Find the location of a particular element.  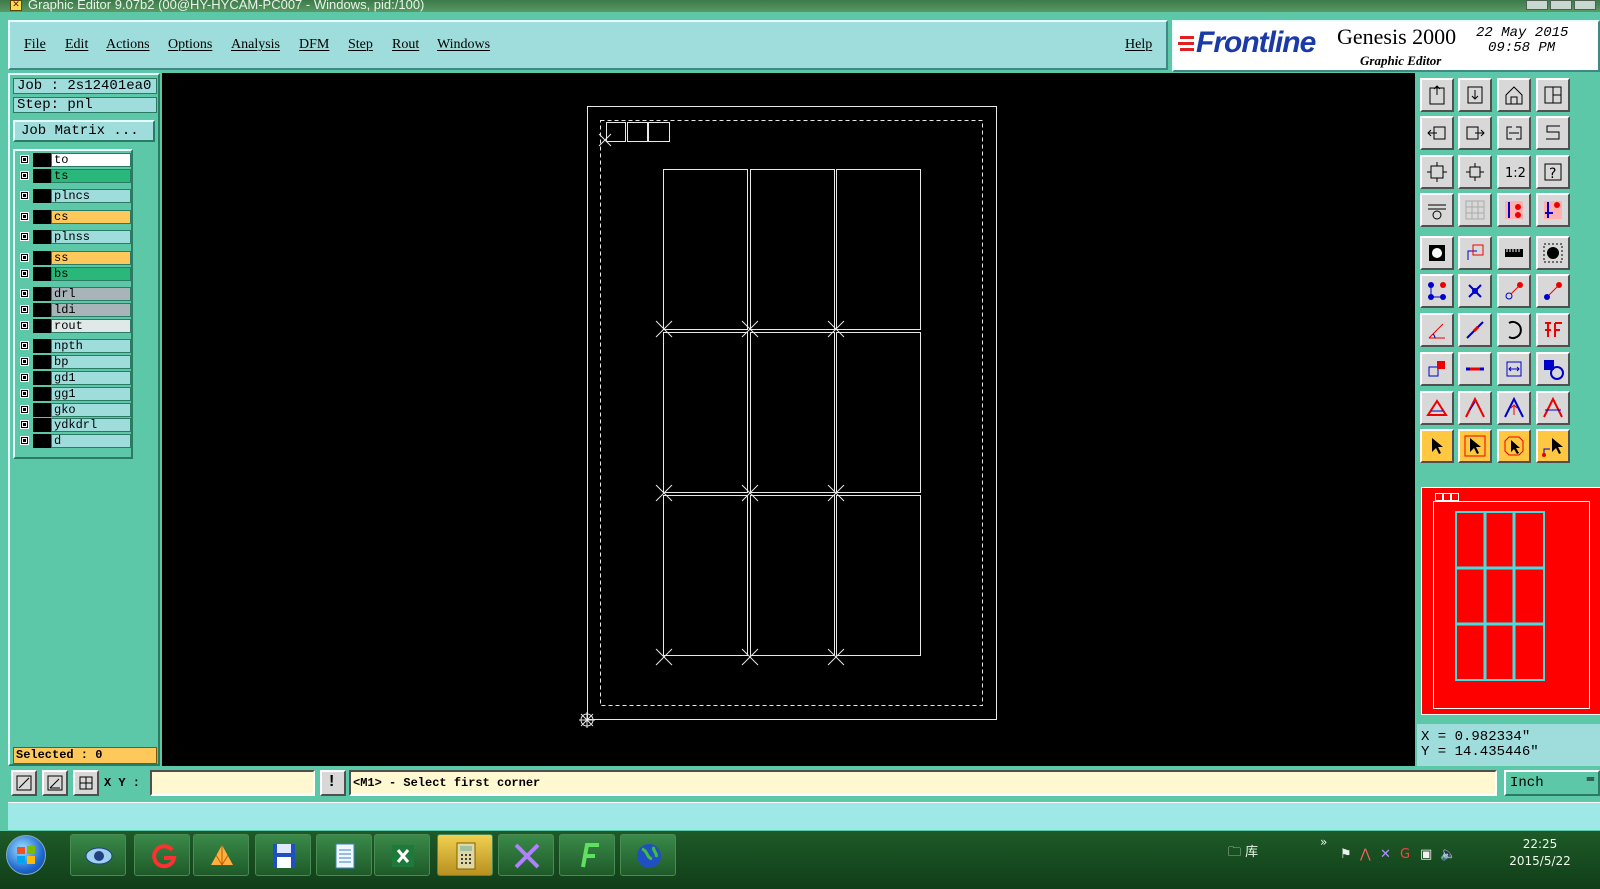

menu-actions: Actions is located at coordinates (128, 45).